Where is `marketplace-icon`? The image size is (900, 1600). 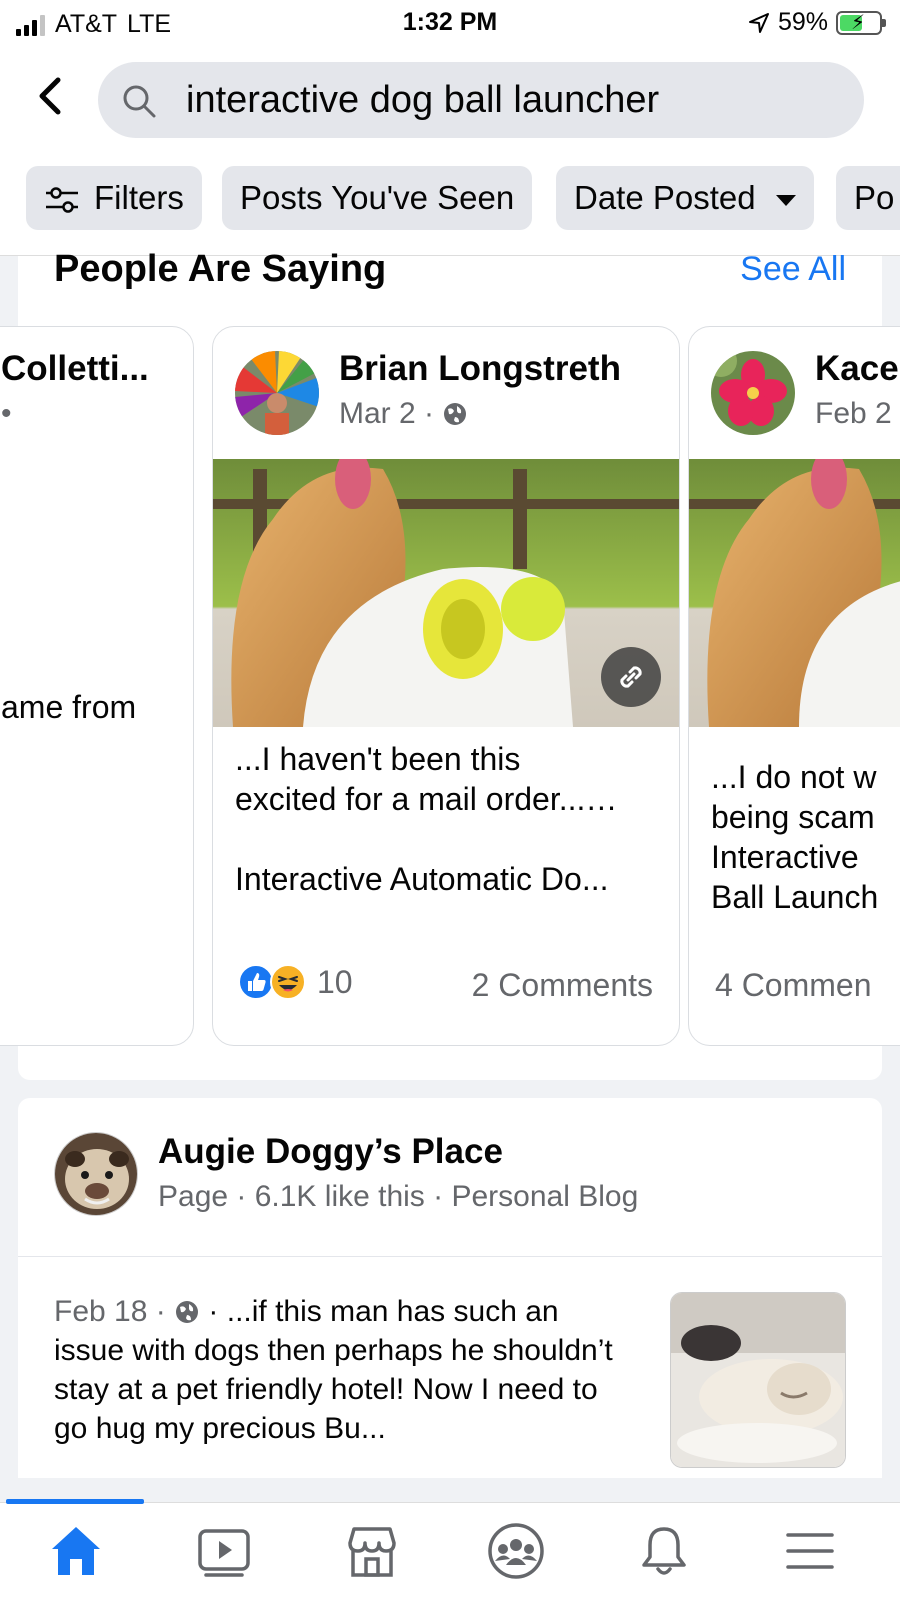 marketplace-icon is located at coordinates (372, 1551).